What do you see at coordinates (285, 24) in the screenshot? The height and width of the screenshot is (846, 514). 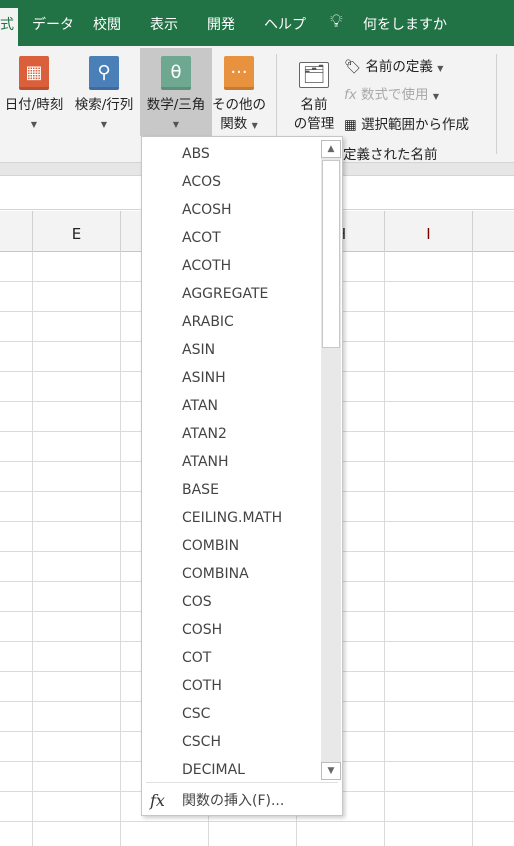 I see `tab-help: ヘルプ` at bounding box center [285, 24].